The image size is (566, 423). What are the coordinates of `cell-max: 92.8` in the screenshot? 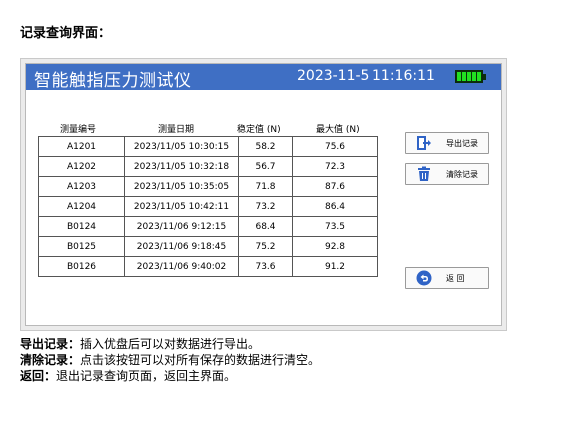 It's located at (335, 246).